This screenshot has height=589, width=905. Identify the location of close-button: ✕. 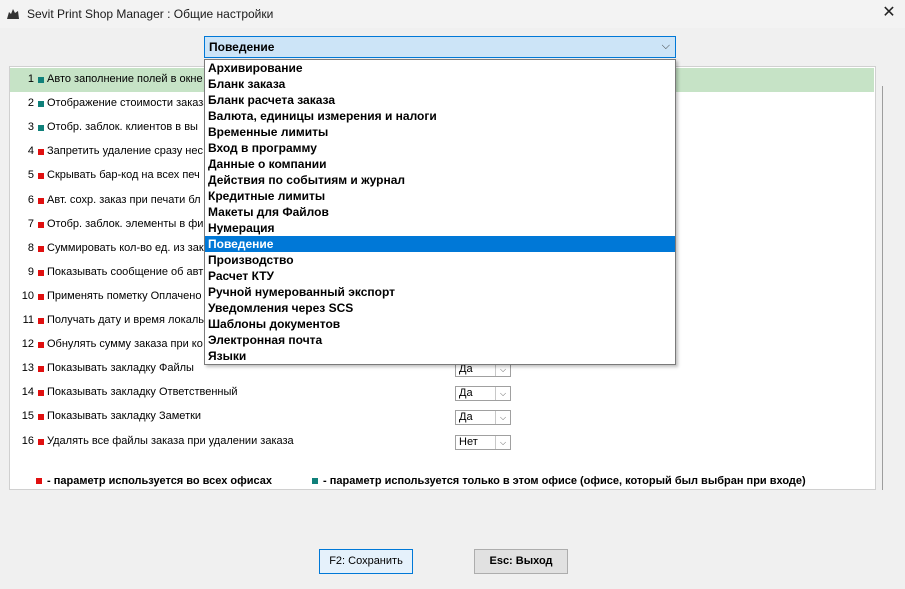
(889, 14).